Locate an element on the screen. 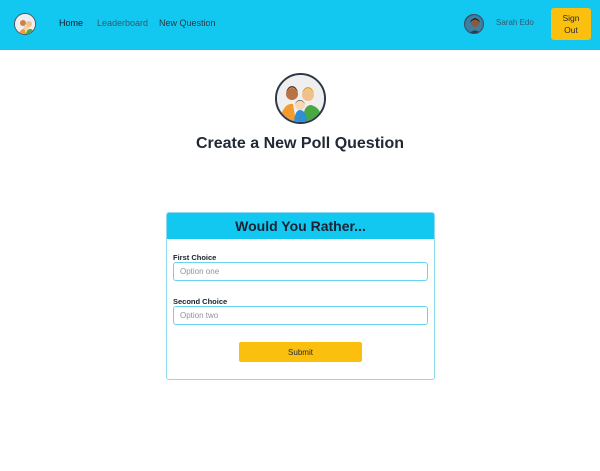  group-avatar-icon is located at coordinates (300, 98).